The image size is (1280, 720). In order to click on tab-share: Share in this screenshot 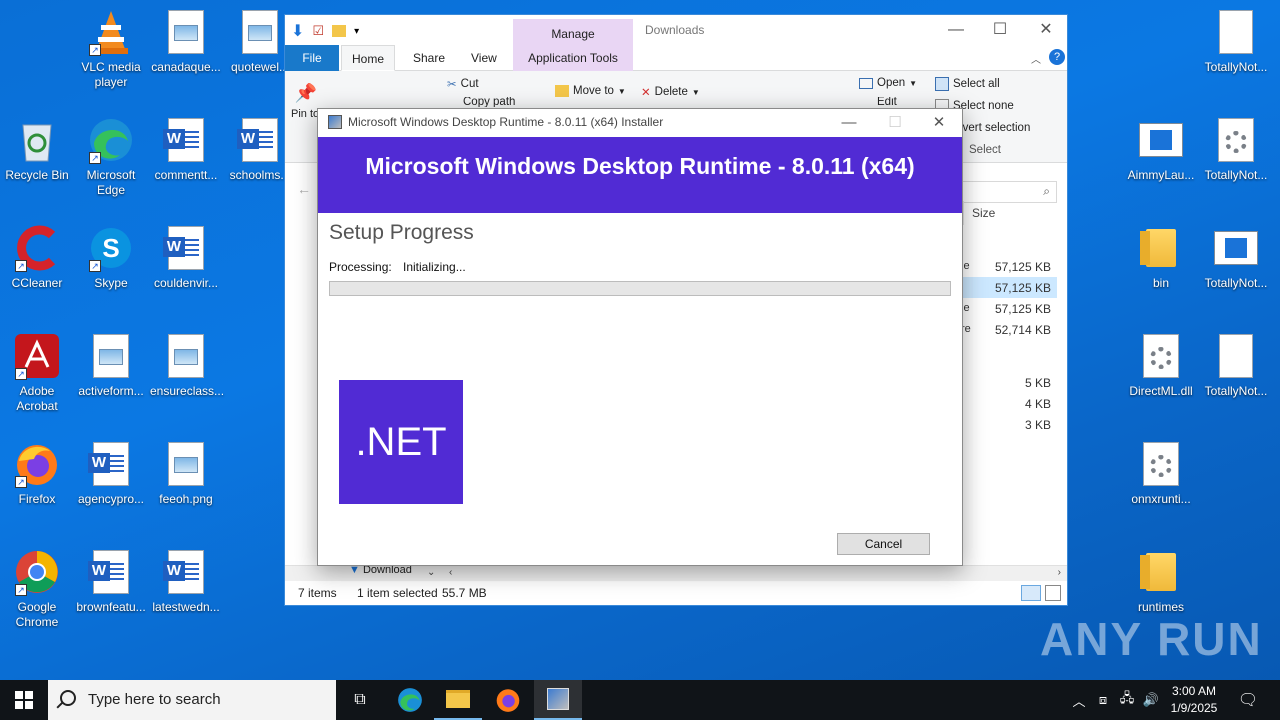, I will do `click(429, 58)`.